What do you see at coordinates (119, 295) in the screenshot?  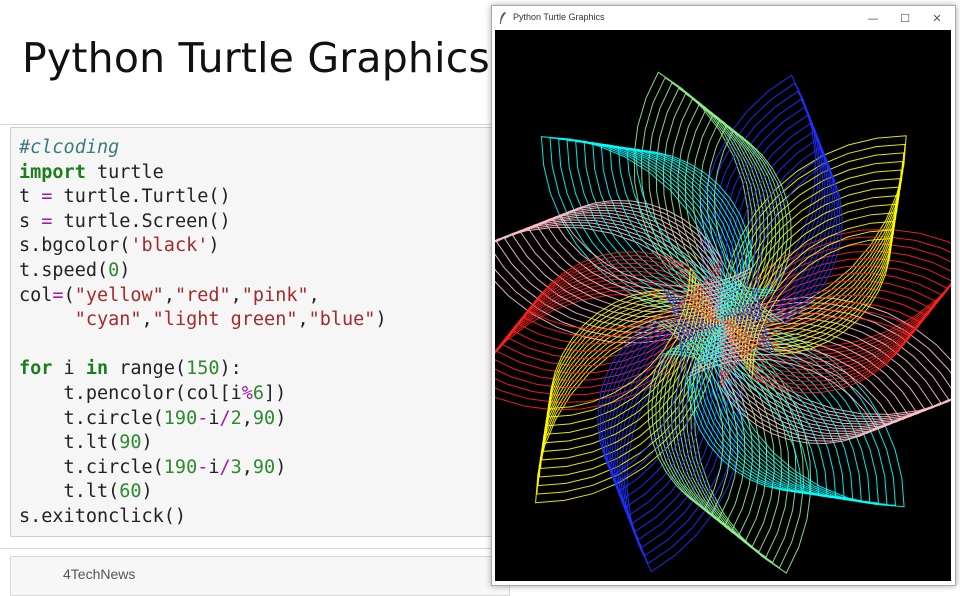 I see `code-token: "yellow"` at bounding box center [119, 295].